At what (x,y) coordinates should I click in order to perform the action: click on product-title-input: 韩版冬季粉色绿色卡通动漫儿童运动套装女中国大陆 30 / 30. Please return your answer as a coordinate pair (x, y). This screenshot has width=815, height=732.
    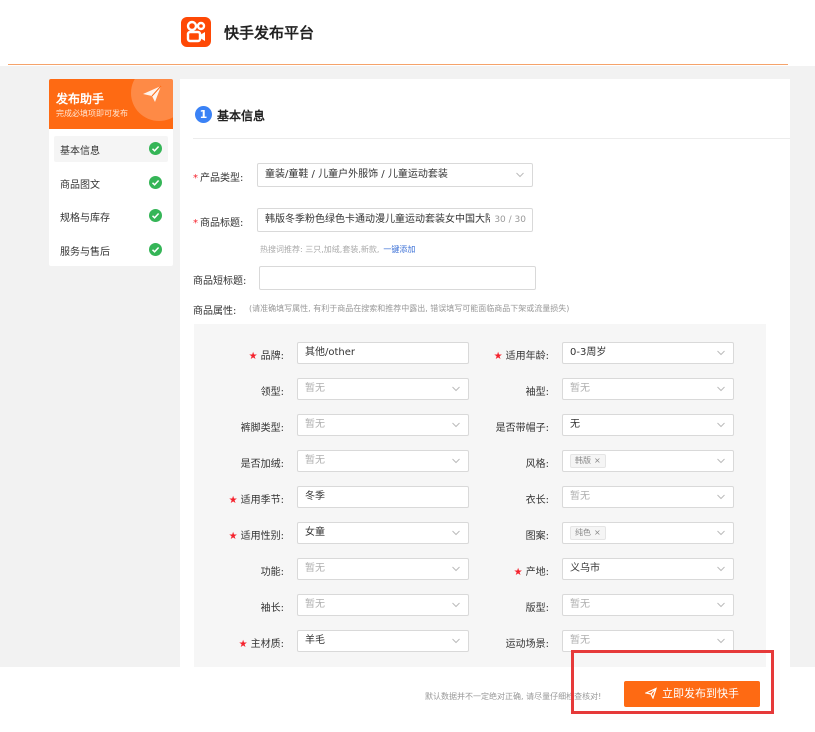
    Looking at the image, I should click on (395, 220).